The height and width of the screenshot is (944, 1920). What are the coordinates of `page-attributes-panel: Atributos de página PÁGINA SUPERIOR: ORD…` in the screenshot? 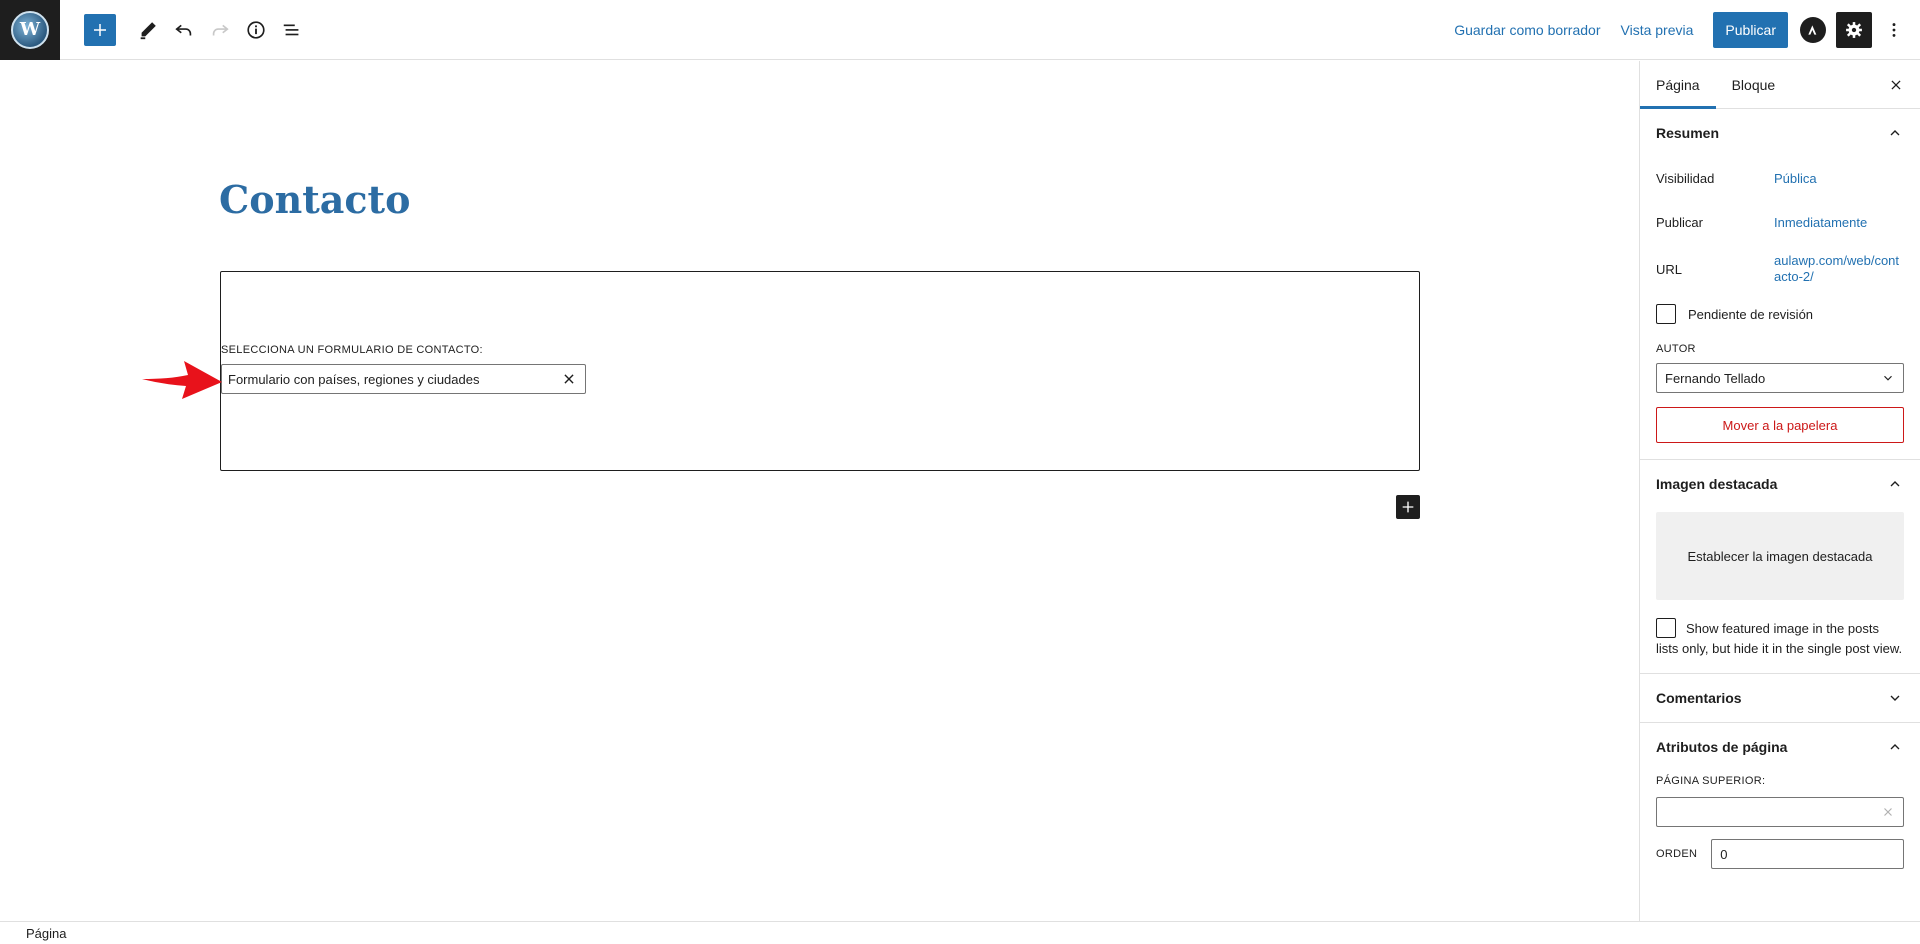 It's located at (1780, 796).